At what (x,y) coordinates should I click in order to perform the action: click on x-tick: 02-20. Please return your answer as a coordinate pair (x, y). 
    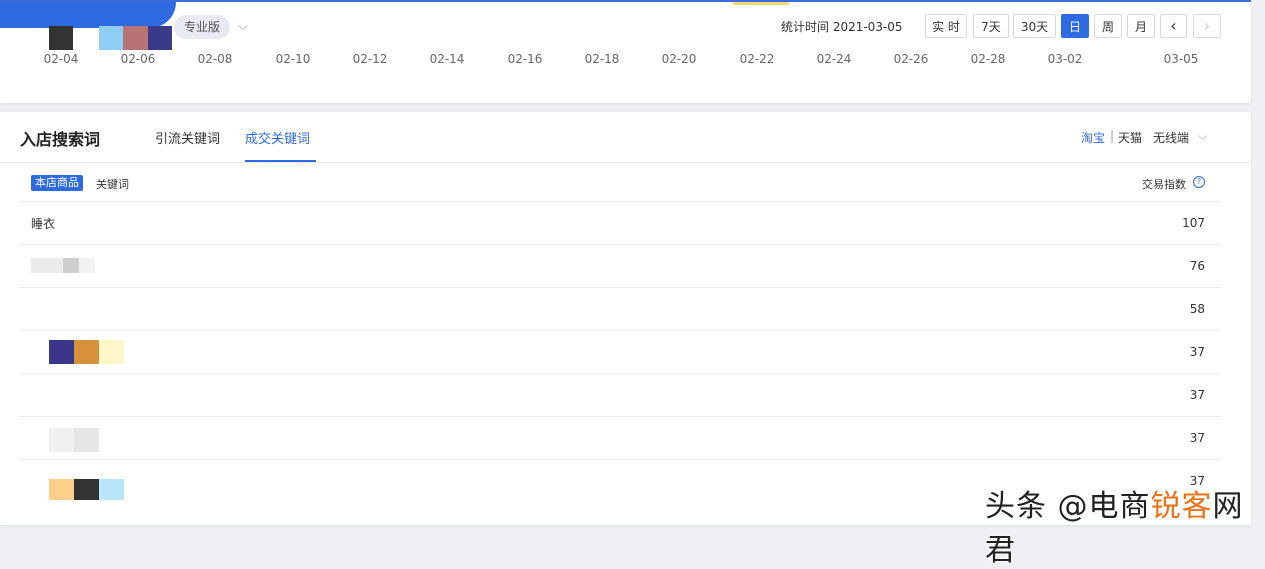
    Looking at the image, I should click on (679, 59).